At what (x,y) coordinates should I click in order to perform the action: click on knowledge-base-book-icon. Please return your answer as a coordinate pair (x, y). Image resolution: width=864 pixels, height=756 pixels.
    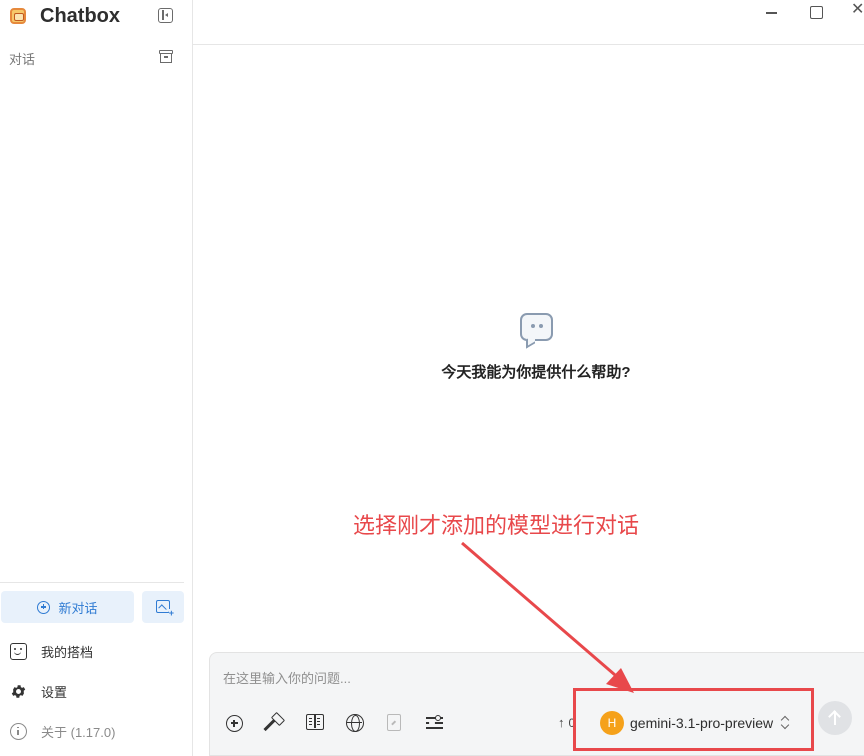
    Looking at the image, I should click on (315, 722).